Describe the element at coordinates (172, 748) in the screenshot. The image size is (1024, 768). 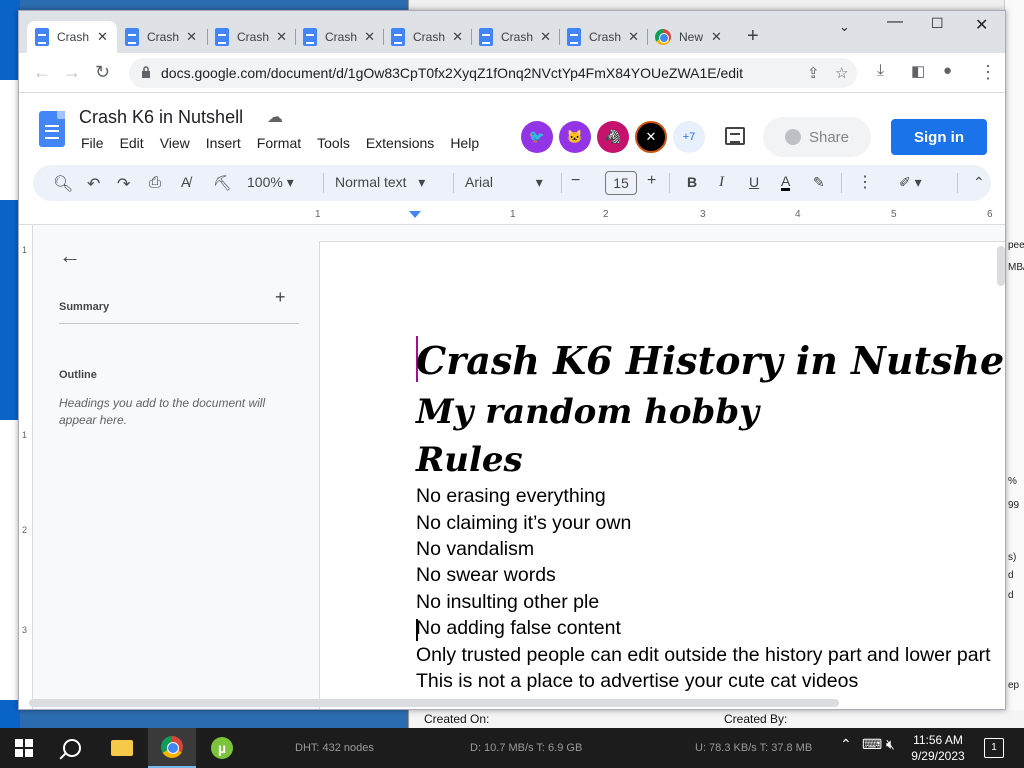
I see `chrome-taskbar-button` at that location.